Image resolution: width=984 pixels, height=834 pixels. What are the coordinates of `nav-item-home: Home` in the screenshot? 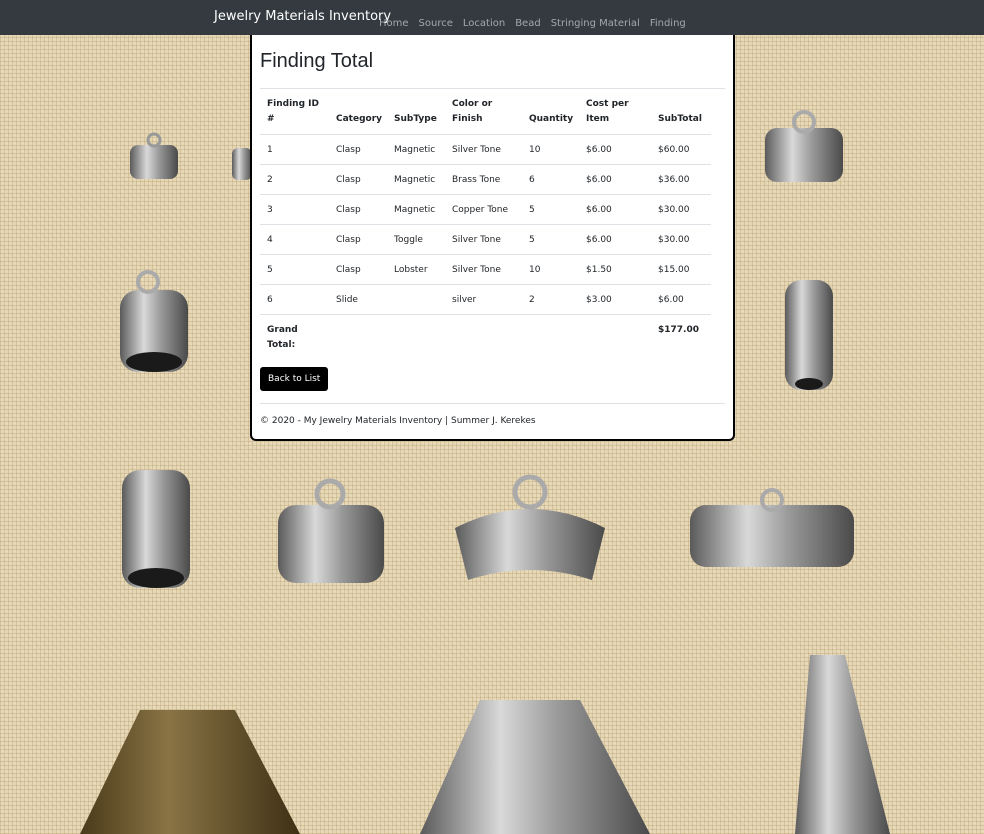 It's located at (399, 20).